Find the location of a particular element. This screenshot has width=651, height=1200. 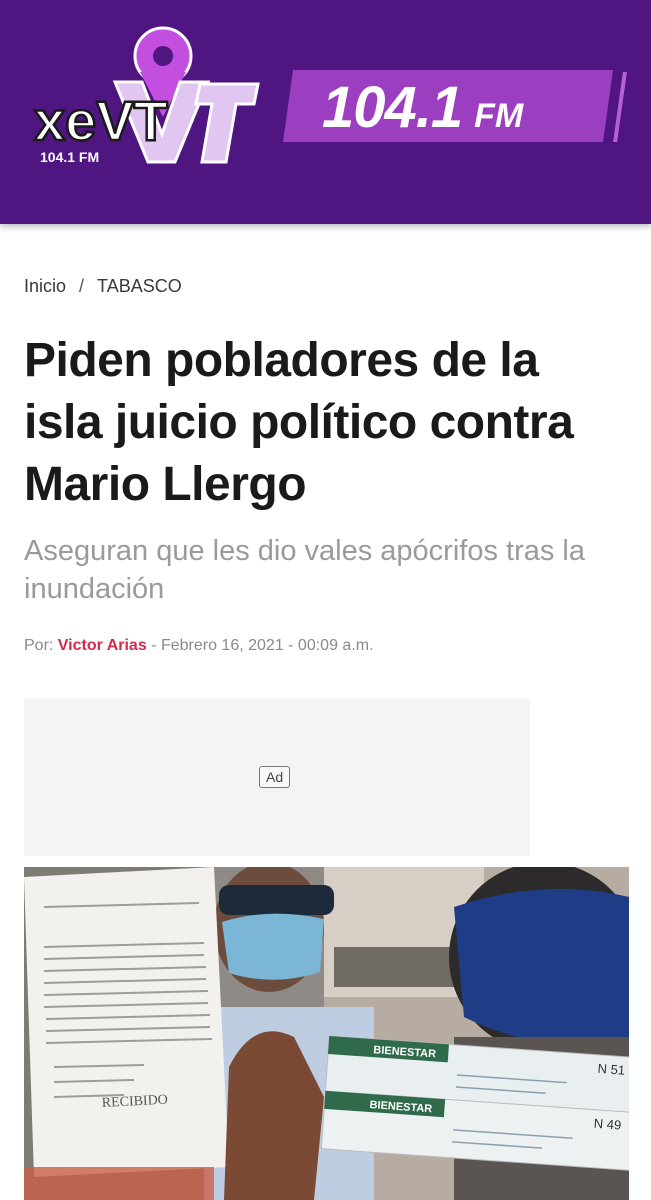

voucher-stack: BIENESTAR N 51 BIENESTAR N 49 is located at coordinates (474, 1103).